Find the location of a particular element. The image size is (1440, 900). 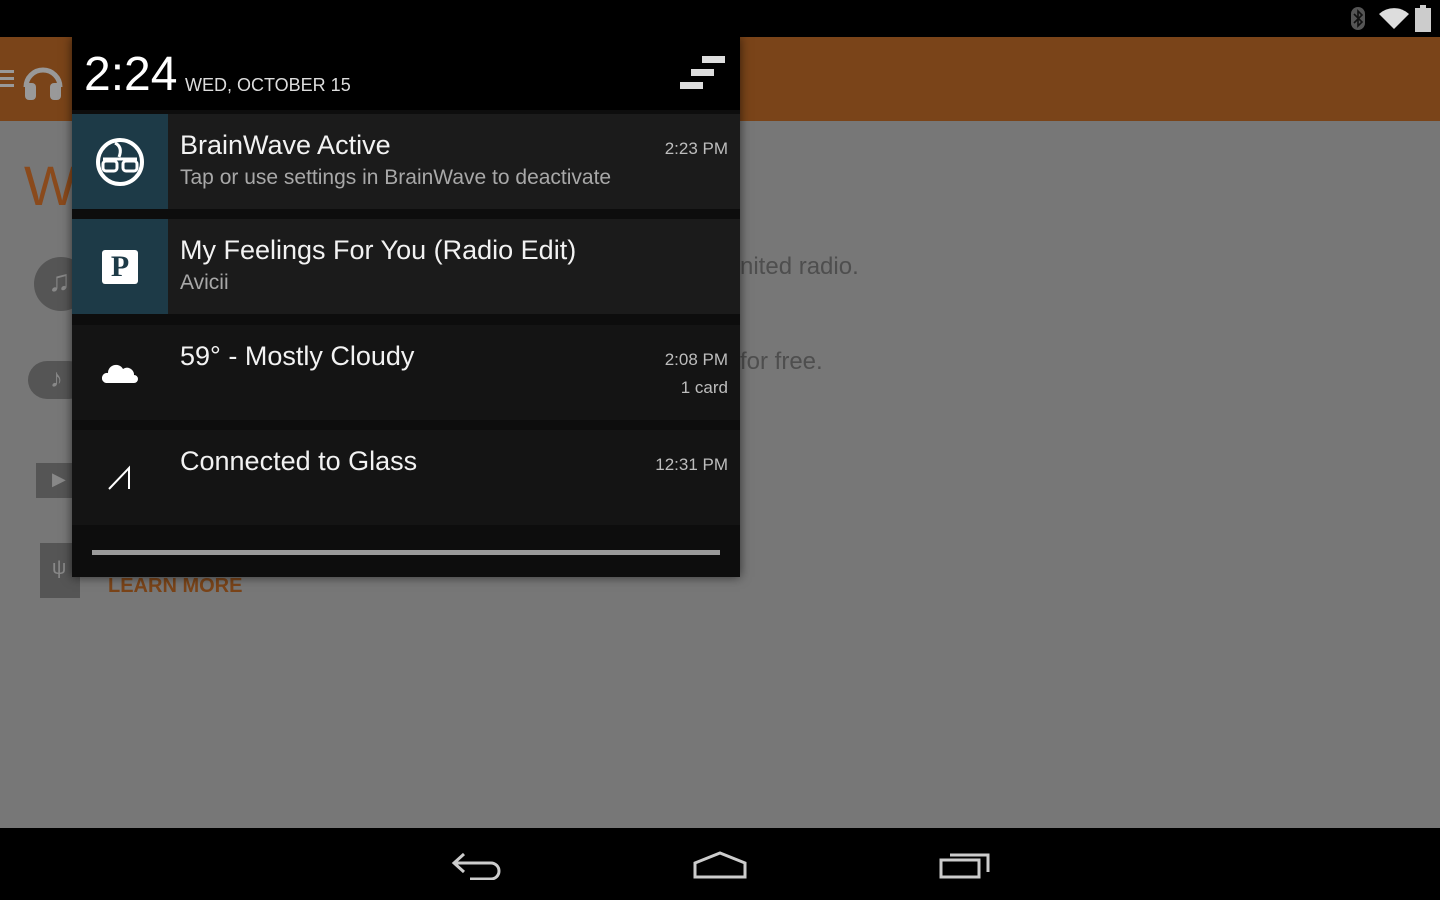

welcome-title: W is located at coordinates (50, 185).